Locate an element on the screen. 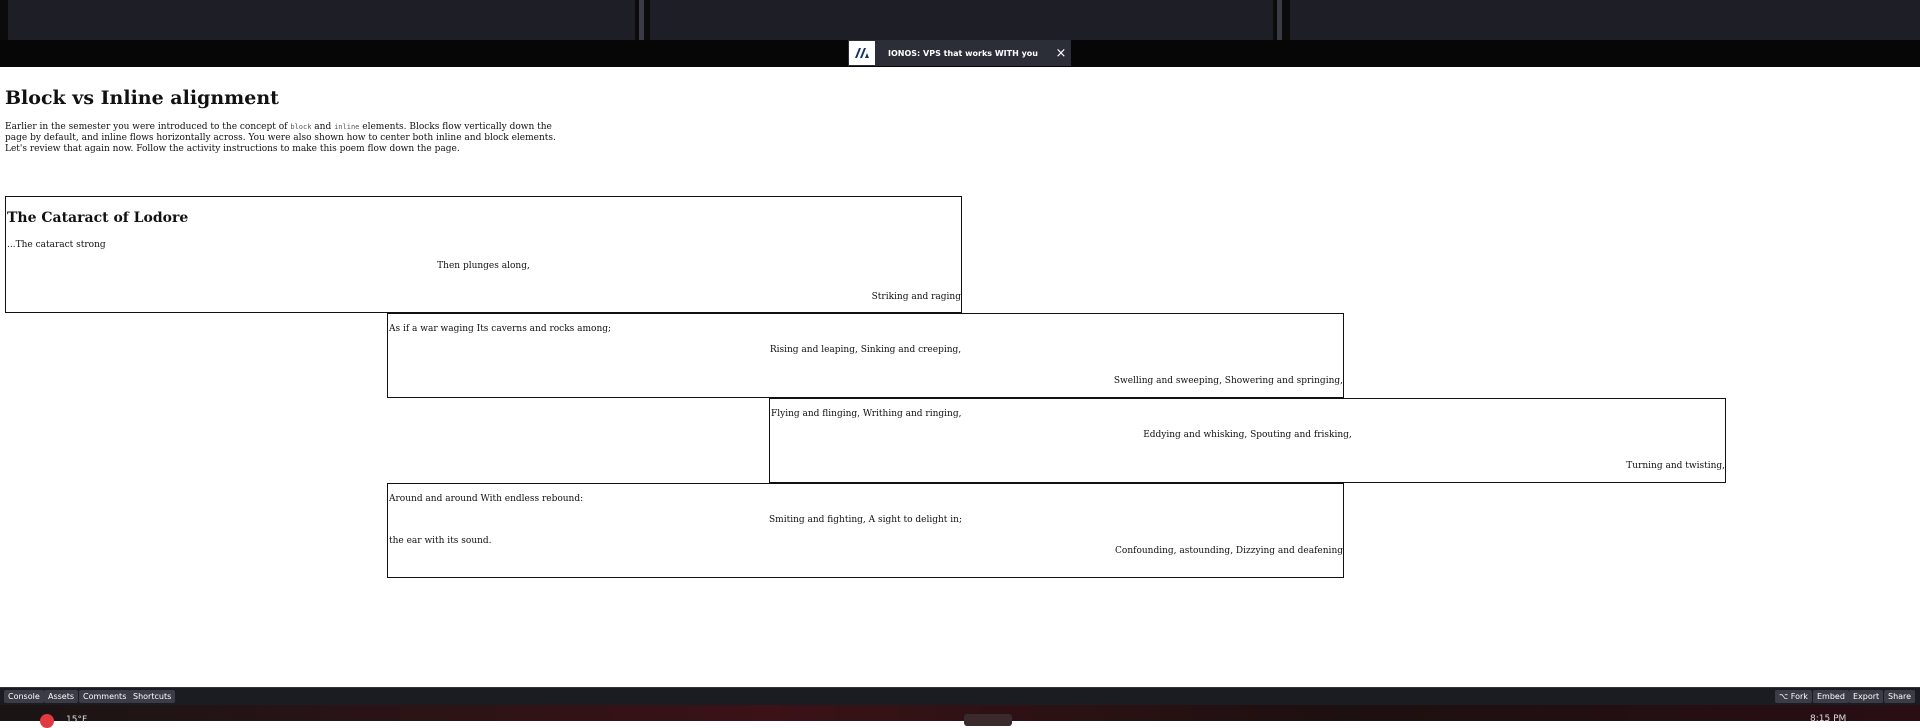  poem-line: ...The cataract strong is located at coordinates (56, 245).